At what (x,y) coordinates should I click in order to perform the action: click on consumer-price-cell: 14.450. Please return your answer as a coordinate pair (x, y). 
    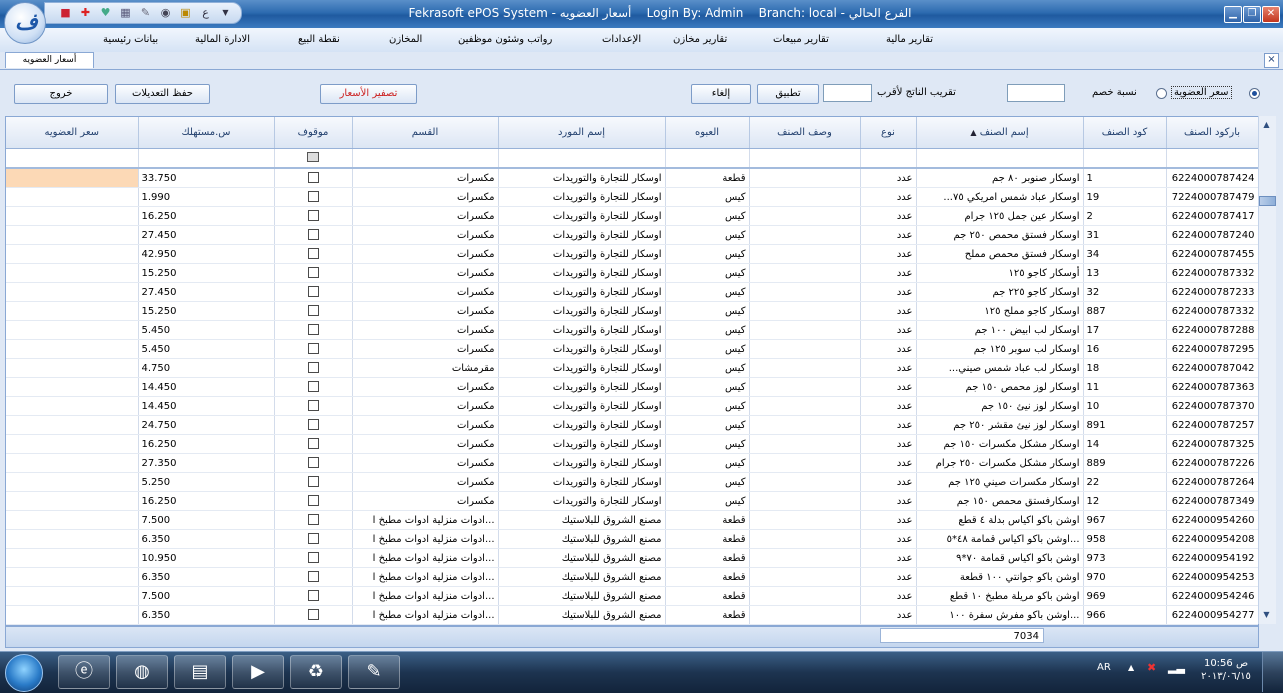
    Looking at the image, I should click on (206, 406).